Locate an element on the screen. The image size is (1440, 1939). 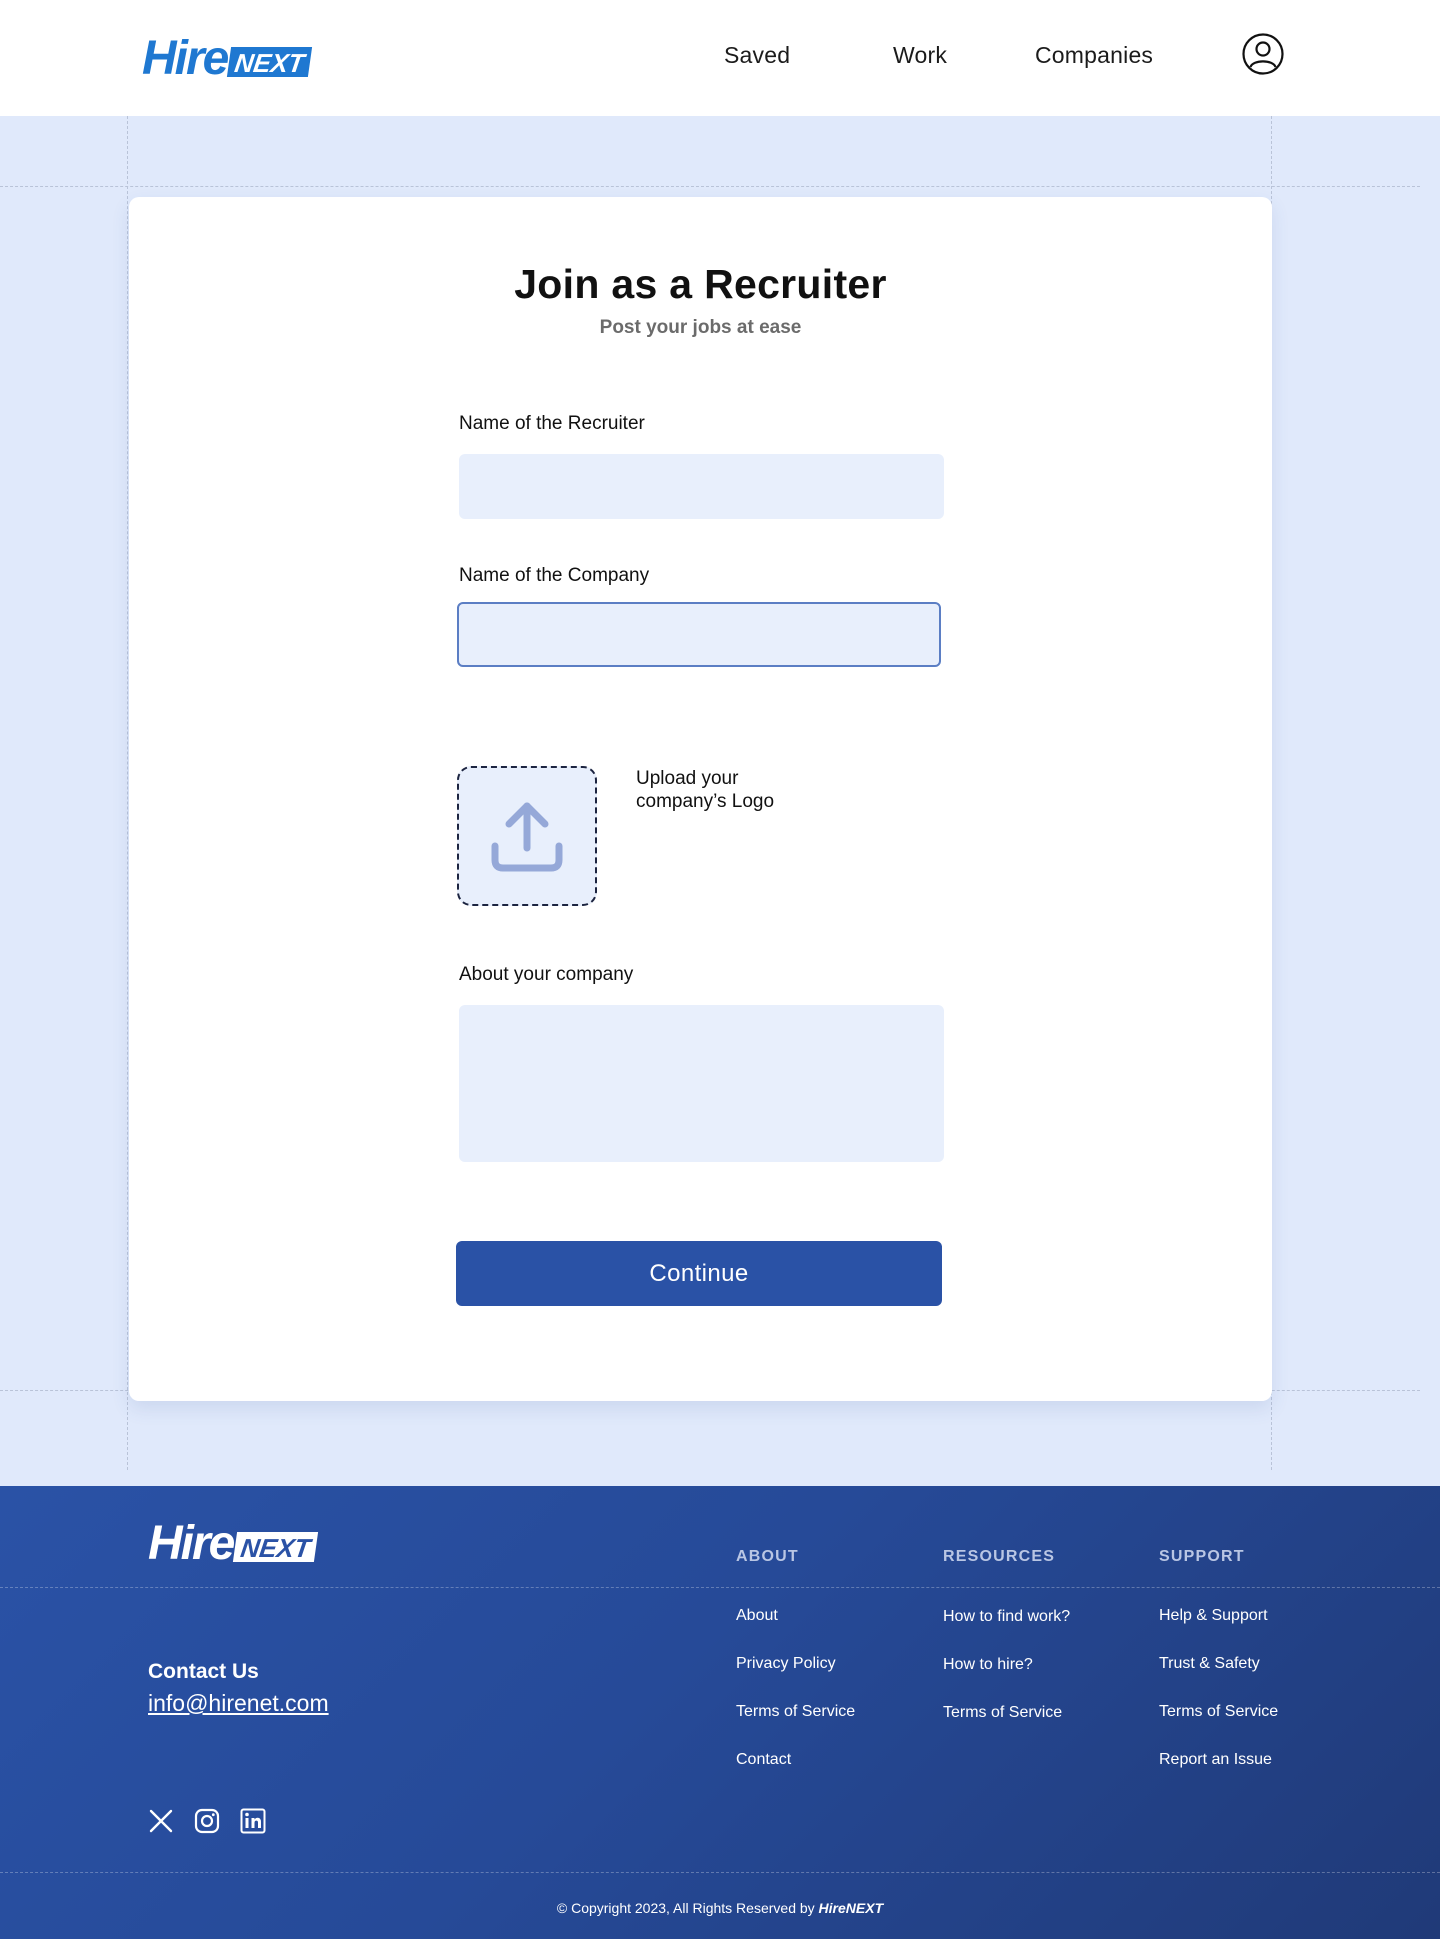
footer-resources-heading: RESOURCES is located at coordinates (999, 1556).